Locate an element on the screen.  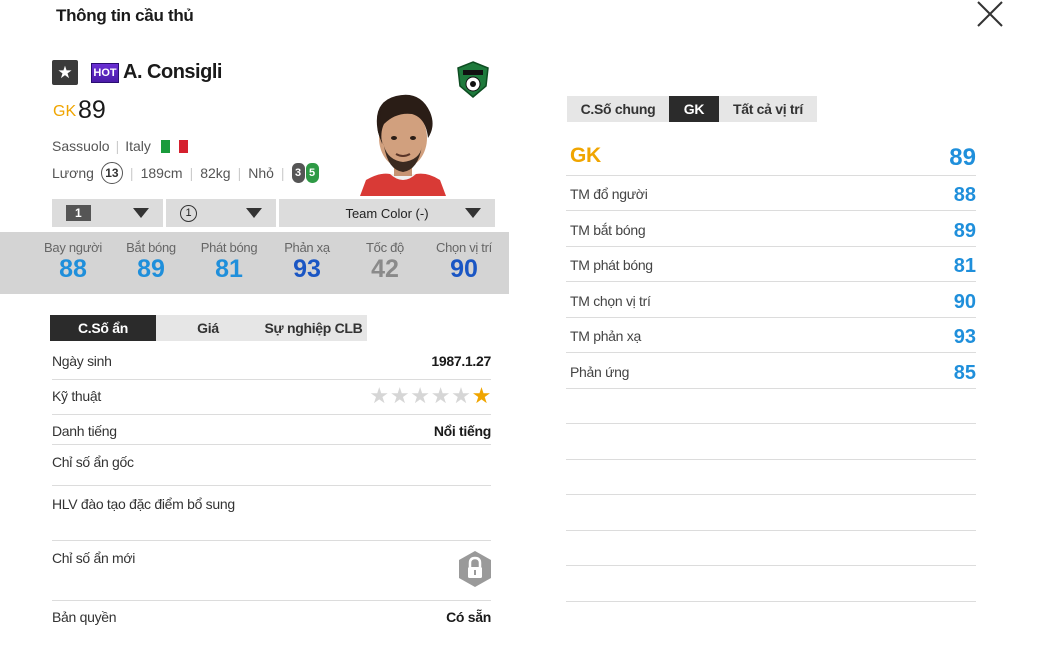
gk-stat-row: TM chọn vị trí 90 is located at coordinates (771, 303).